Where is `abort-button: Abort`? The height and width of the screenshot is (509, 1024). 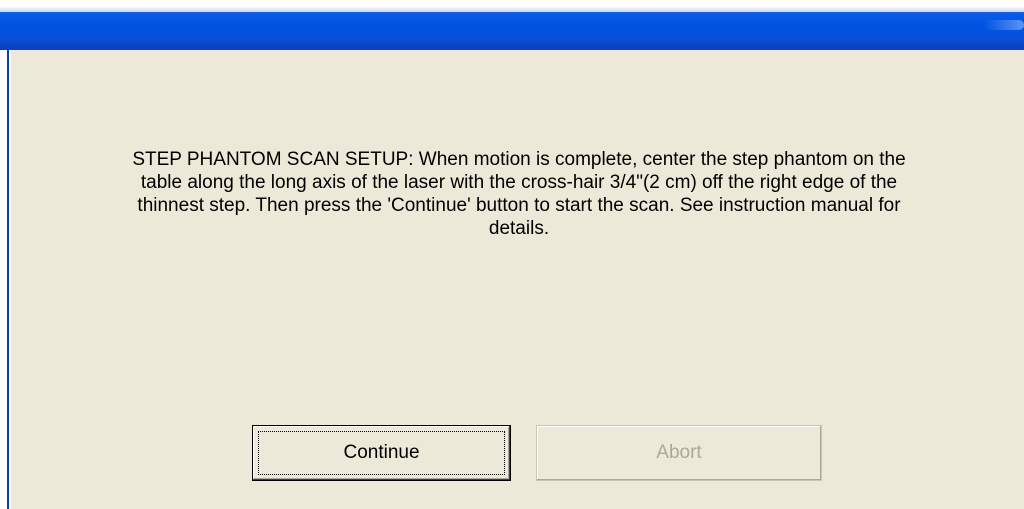 abort-button: Abort is located at coordinates (679, 453).